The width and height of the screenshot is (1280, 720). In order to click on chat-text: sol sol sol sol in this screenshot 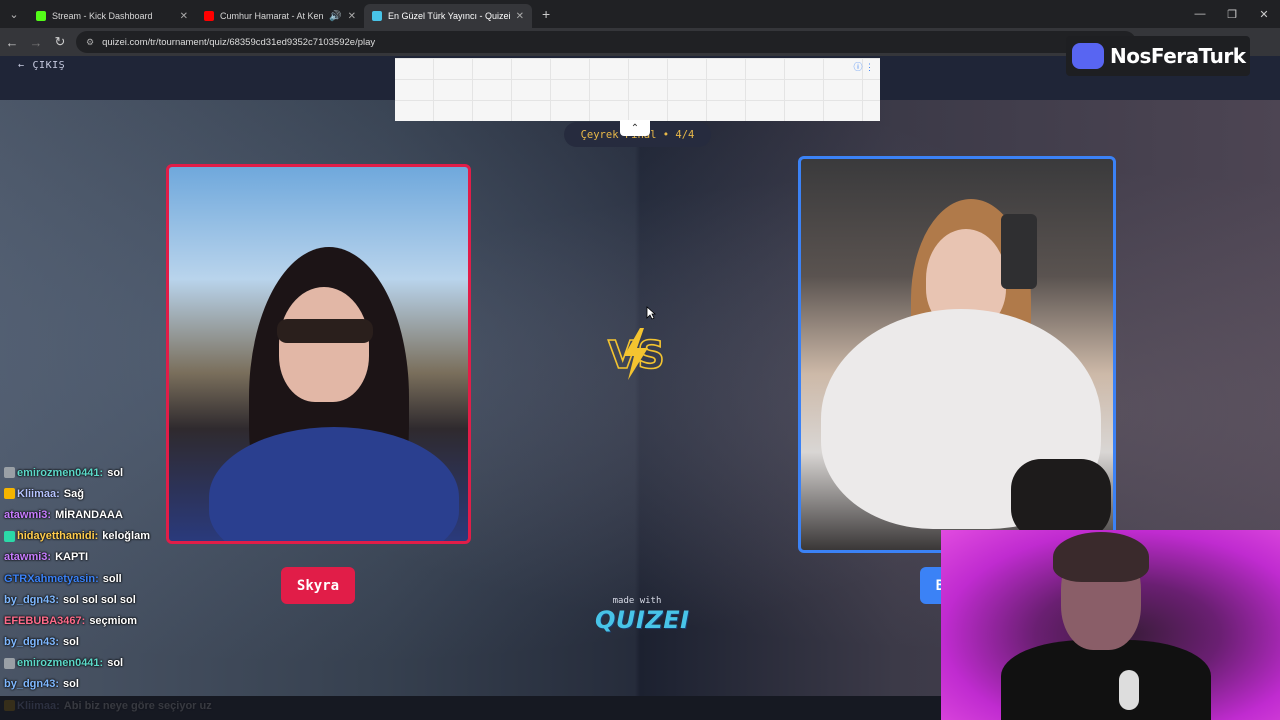, I will do `click(99, 599)`.